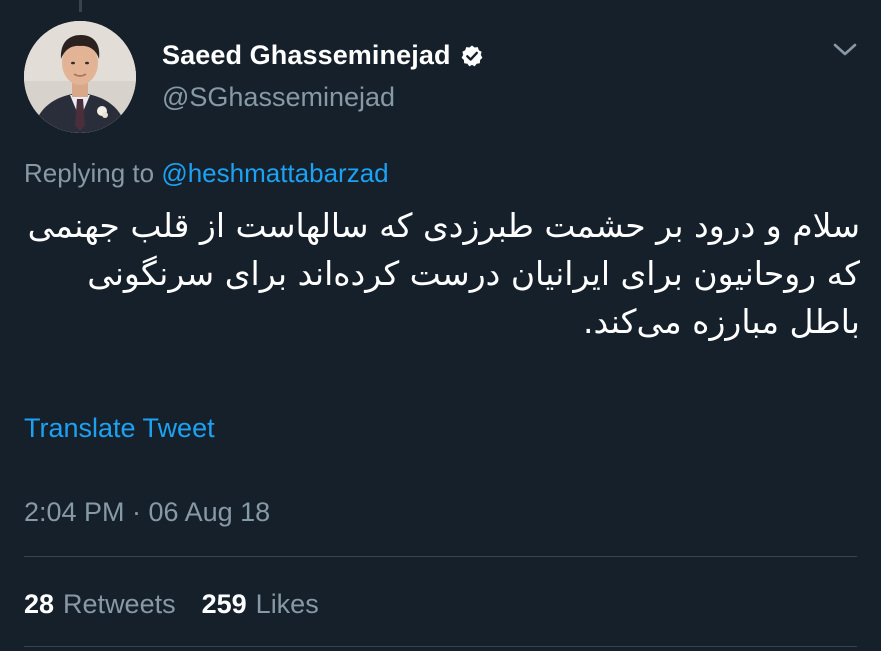 This screenshot has width=881, height=651. Describe the element at coordinates (224, 604) in the screenshot. I see `likes-count: 259` at that location.